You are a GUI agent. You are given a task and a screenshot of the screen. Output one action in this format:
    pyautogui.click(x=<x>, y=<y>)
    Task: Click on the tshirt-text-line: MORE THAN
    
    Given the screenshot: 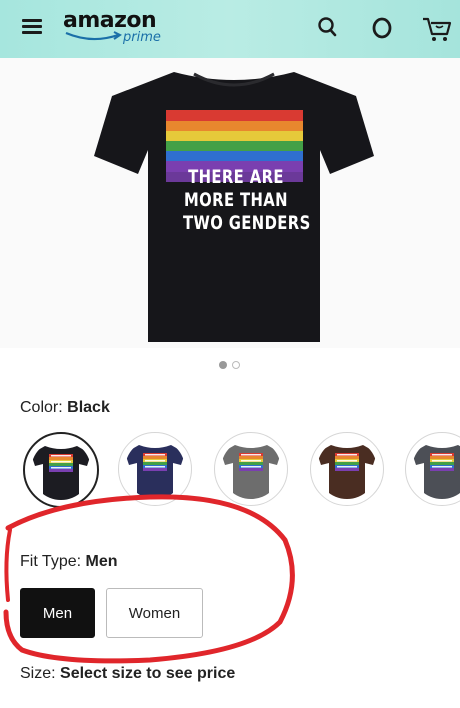 What is the action you would take?
    pyautogui.click(x=236, y=200)
    